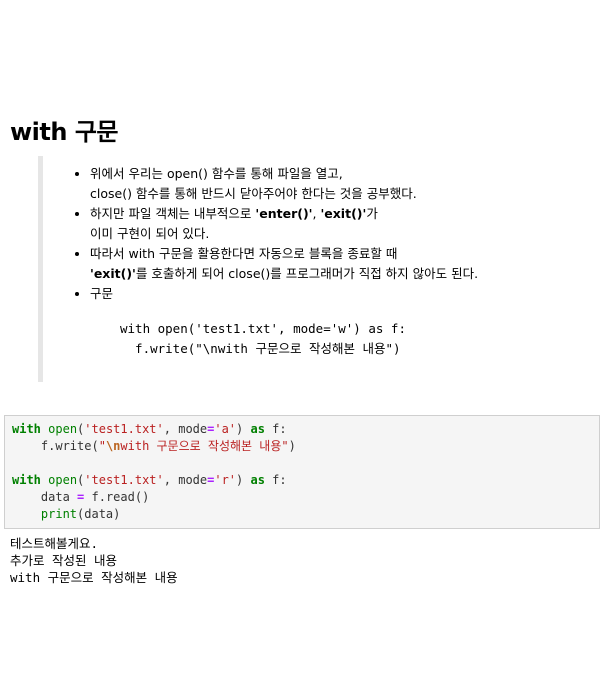  I want to click on code-line: f.write("\nwith 구문으로 작성해본 내용"), so click(260, 348).